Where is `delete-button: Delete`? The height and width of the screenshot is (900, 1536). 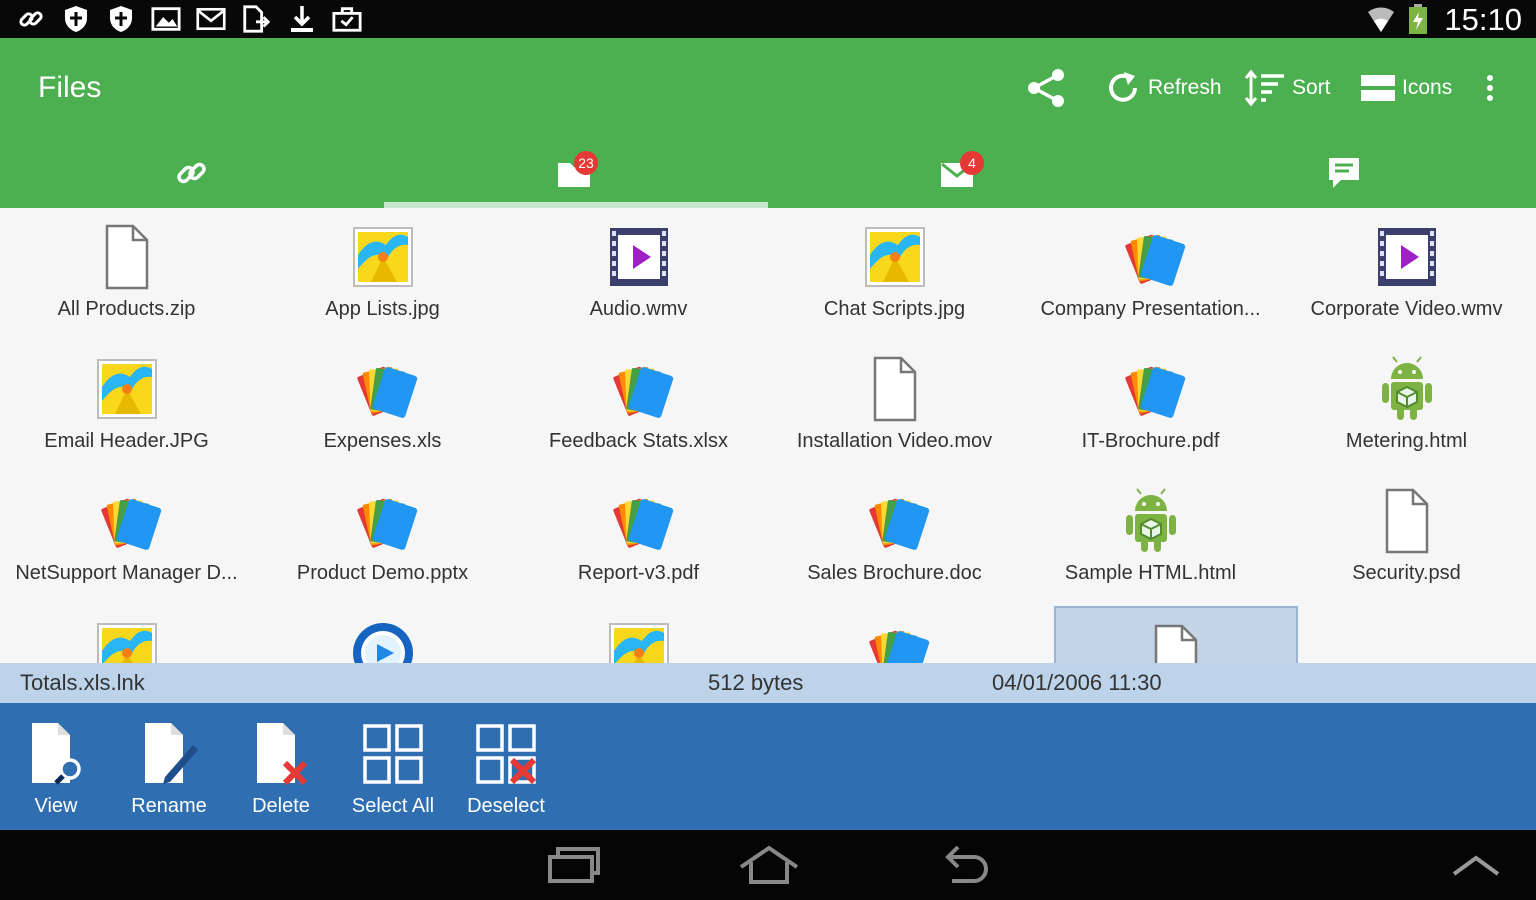
delete-button: Delete is located at coordinates (281, 771).